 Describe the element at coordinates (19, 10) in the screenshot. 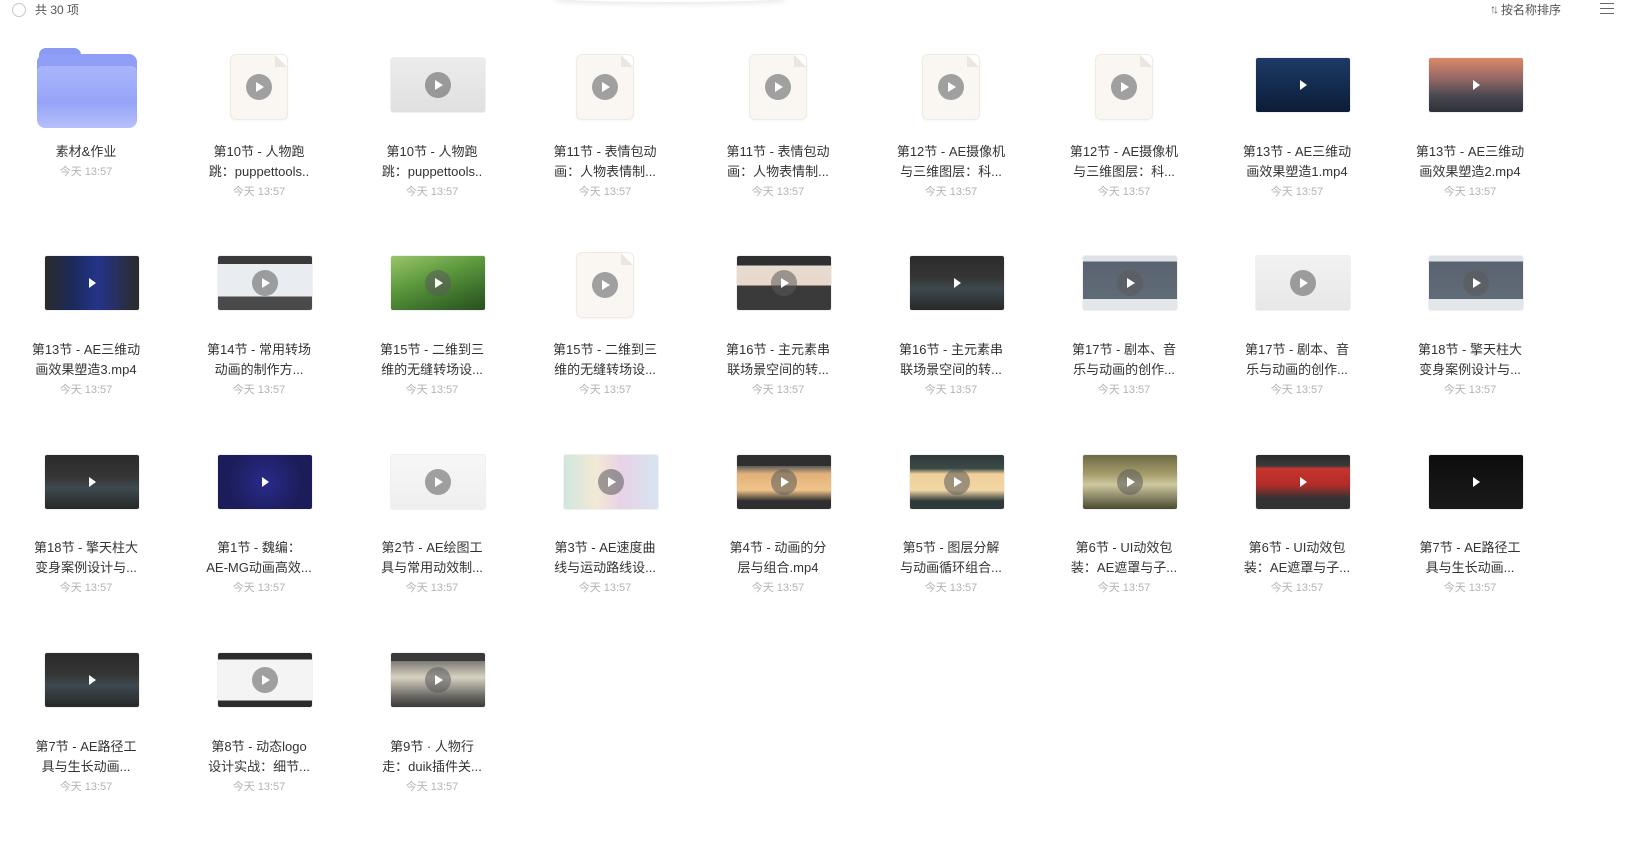

I see `select-all-checkbox` at that location.